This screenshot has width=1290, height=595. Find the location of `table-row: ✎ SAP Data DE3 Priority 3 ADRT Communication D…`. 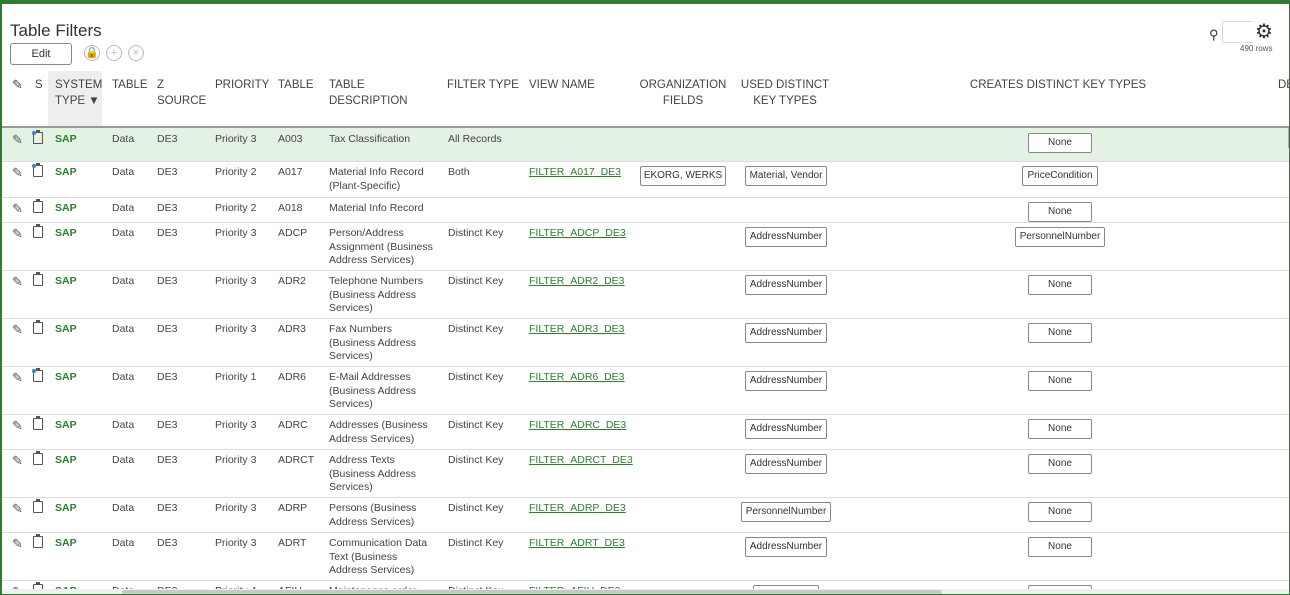

table-row: ✎ SAP Data DE3 Priority 3 ADRT Communication D… is located at coordinates (645, 556).